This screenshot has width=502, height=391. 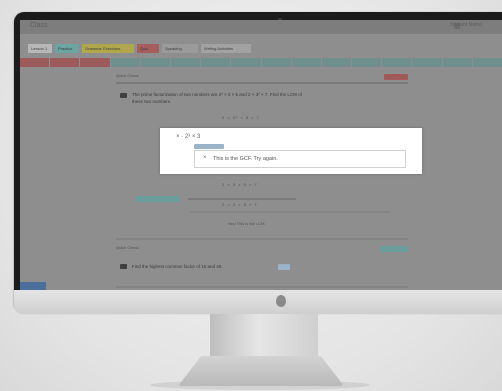 I want to click on feedback-message: This is the GCF. Try again., so click(x=245, y=159).